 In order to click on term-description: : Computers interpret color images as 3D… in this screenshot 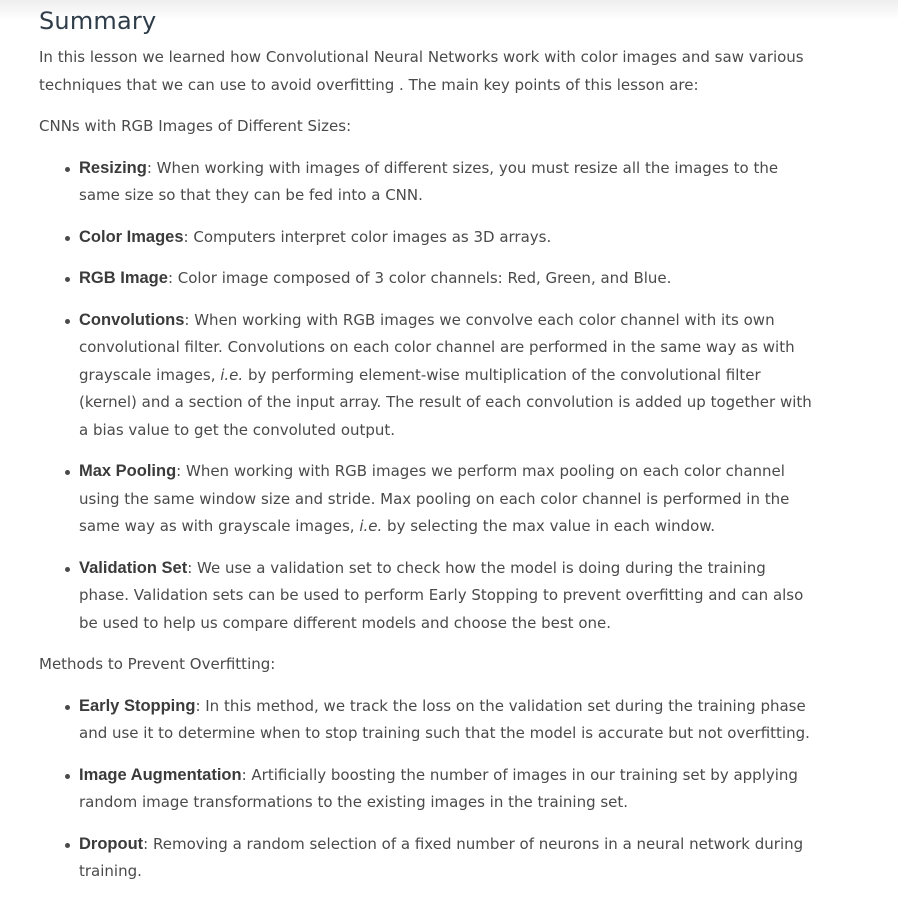, I will do `click(367, 236)`.